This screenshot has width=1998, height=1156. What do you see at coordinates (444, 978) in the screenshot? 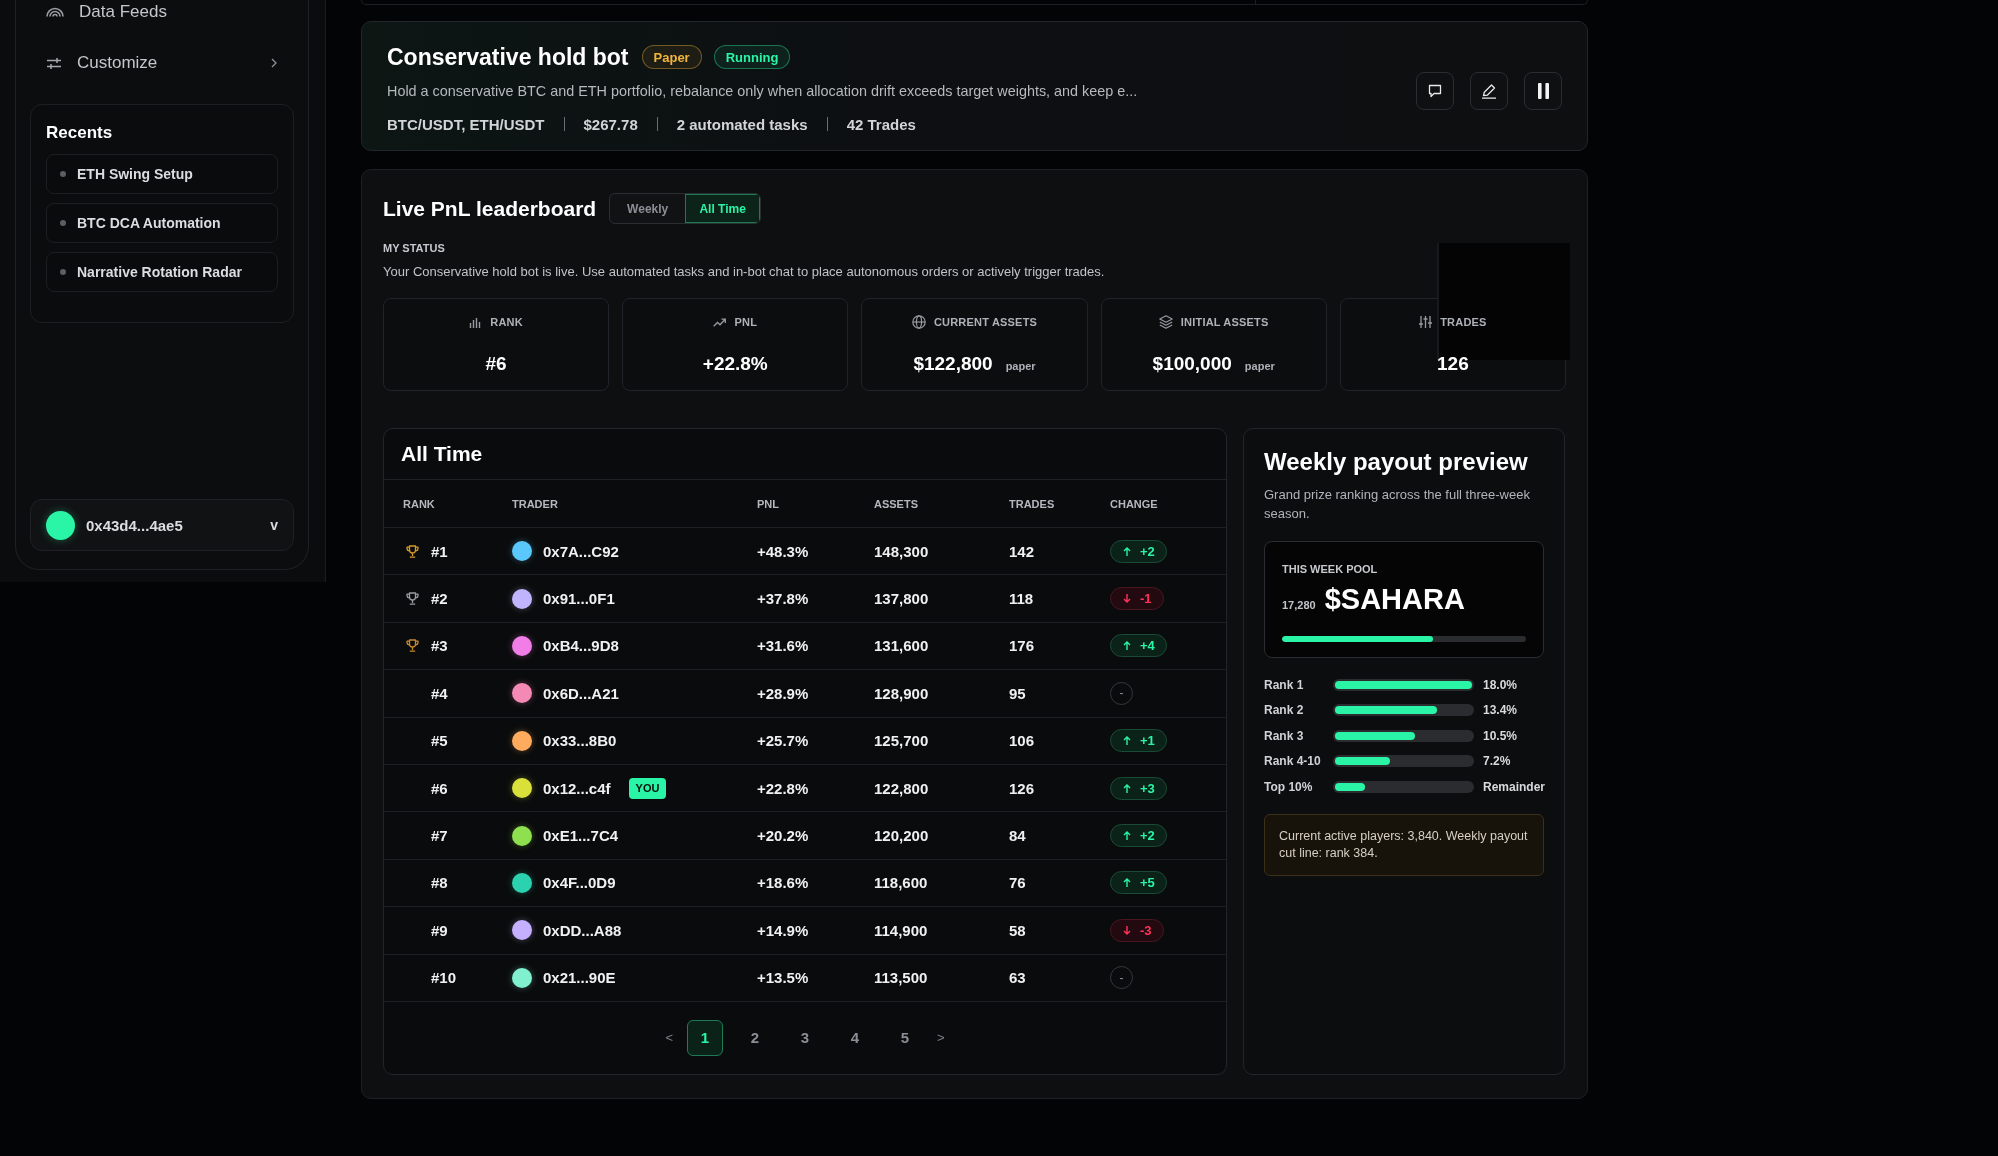
I see `rank-text: #10` at bounding box center [444, 978].